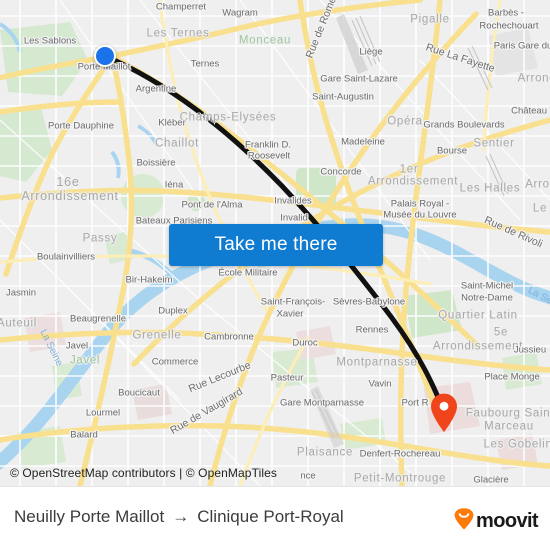 Image resolution: width=550 pixels, height=550 pixels. I want to click on destination-label: Clinique Port-Royal, so click(270, 516).